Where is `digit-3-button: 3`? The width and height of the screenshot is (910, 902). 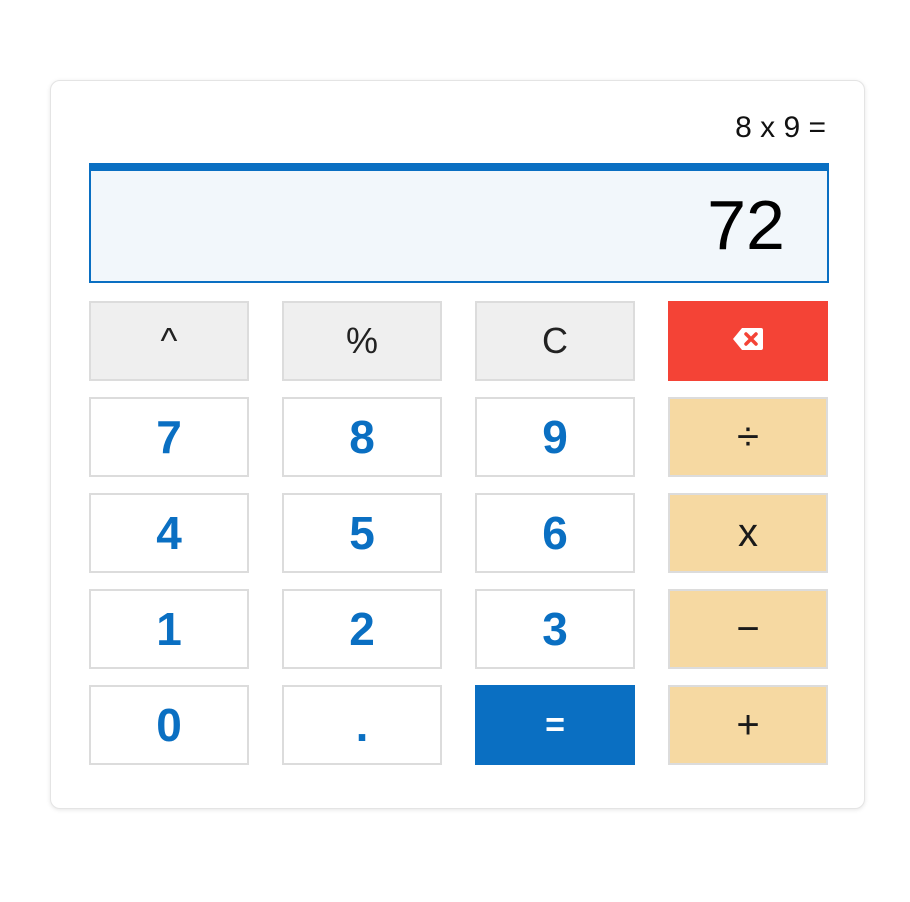
digit-3-button: 3 is located at coordinates (555, 629).